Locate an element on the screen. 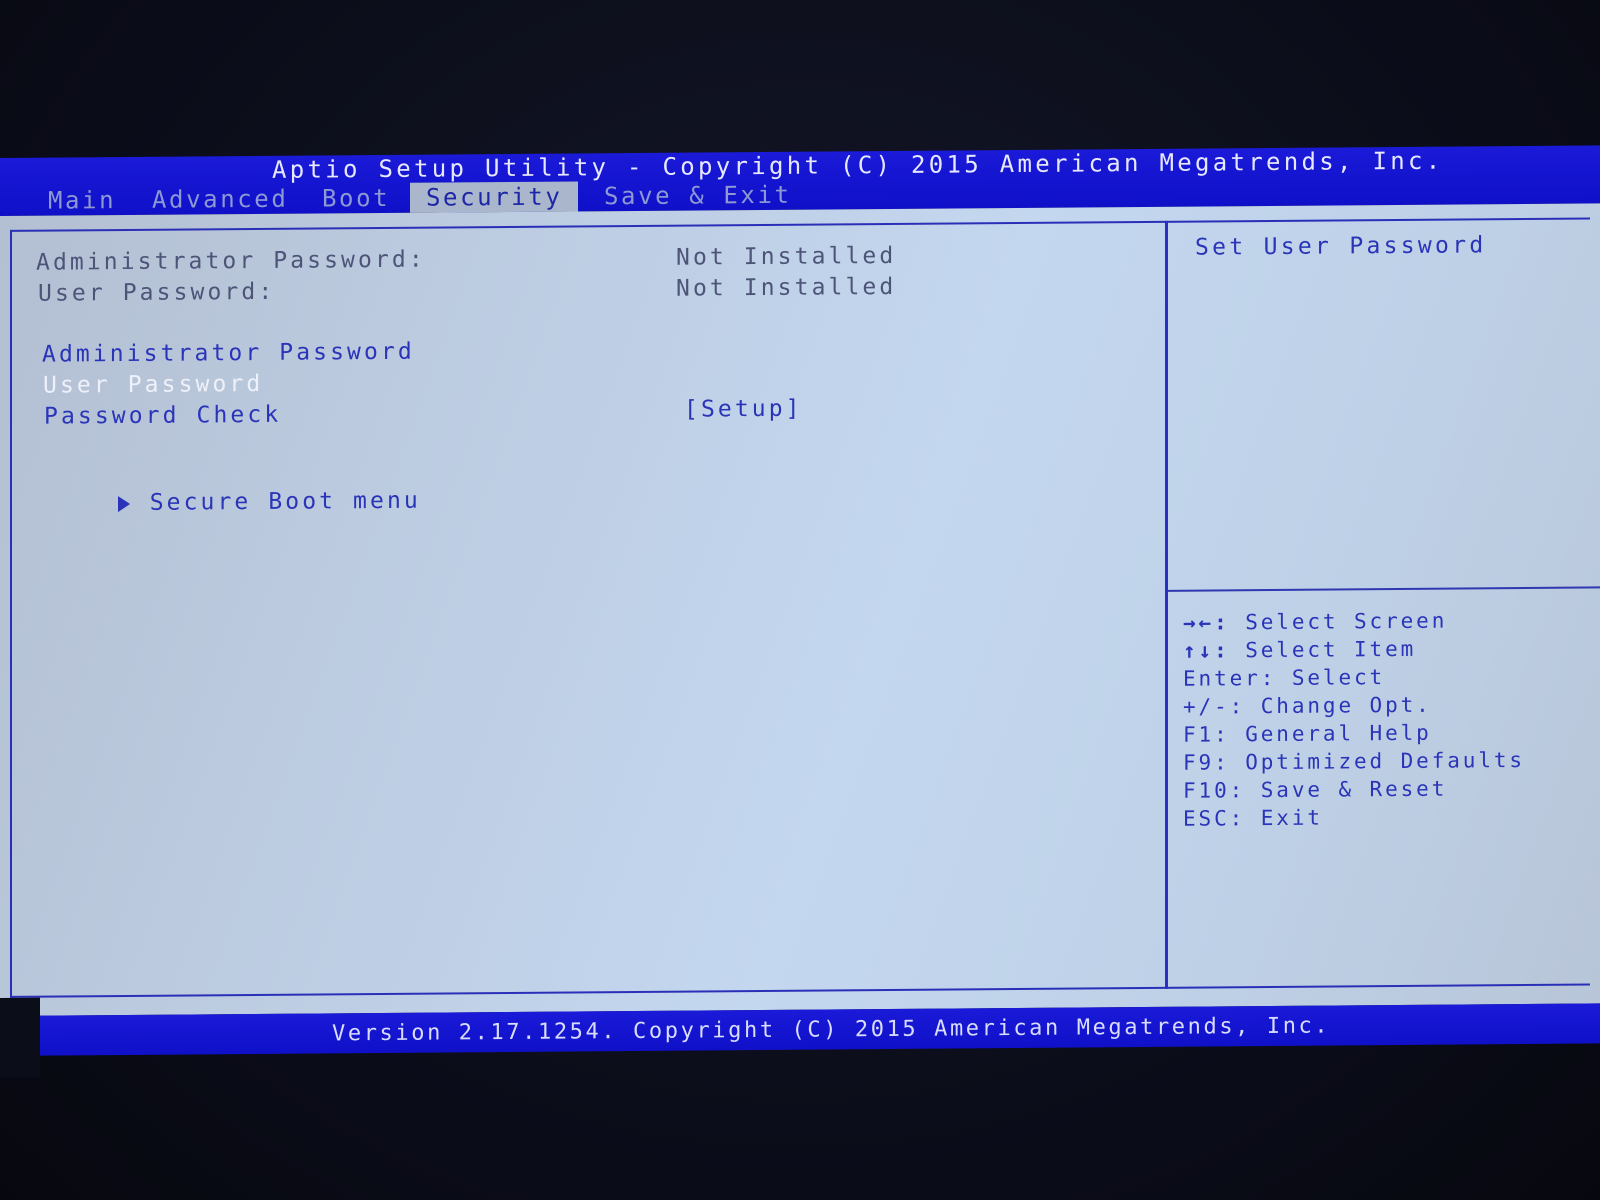  admin-password-status-value: Not Installed is located at coordinates (786, 256).